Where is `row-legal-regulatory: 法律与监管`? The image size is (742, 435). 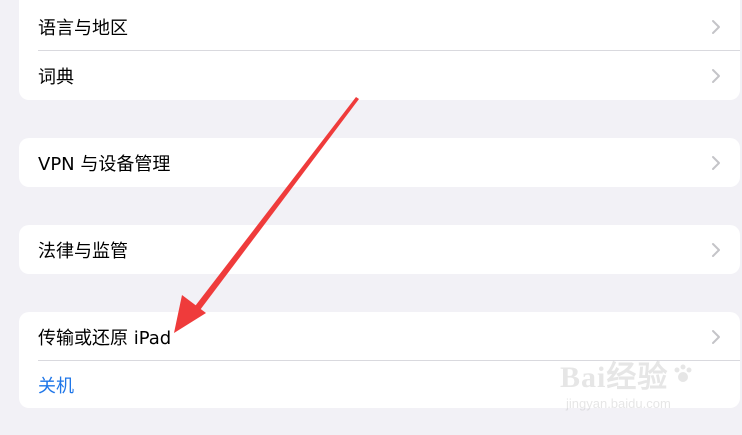
row-legal-regulatory: 法律与监管 is located at coordinates (379, 249).